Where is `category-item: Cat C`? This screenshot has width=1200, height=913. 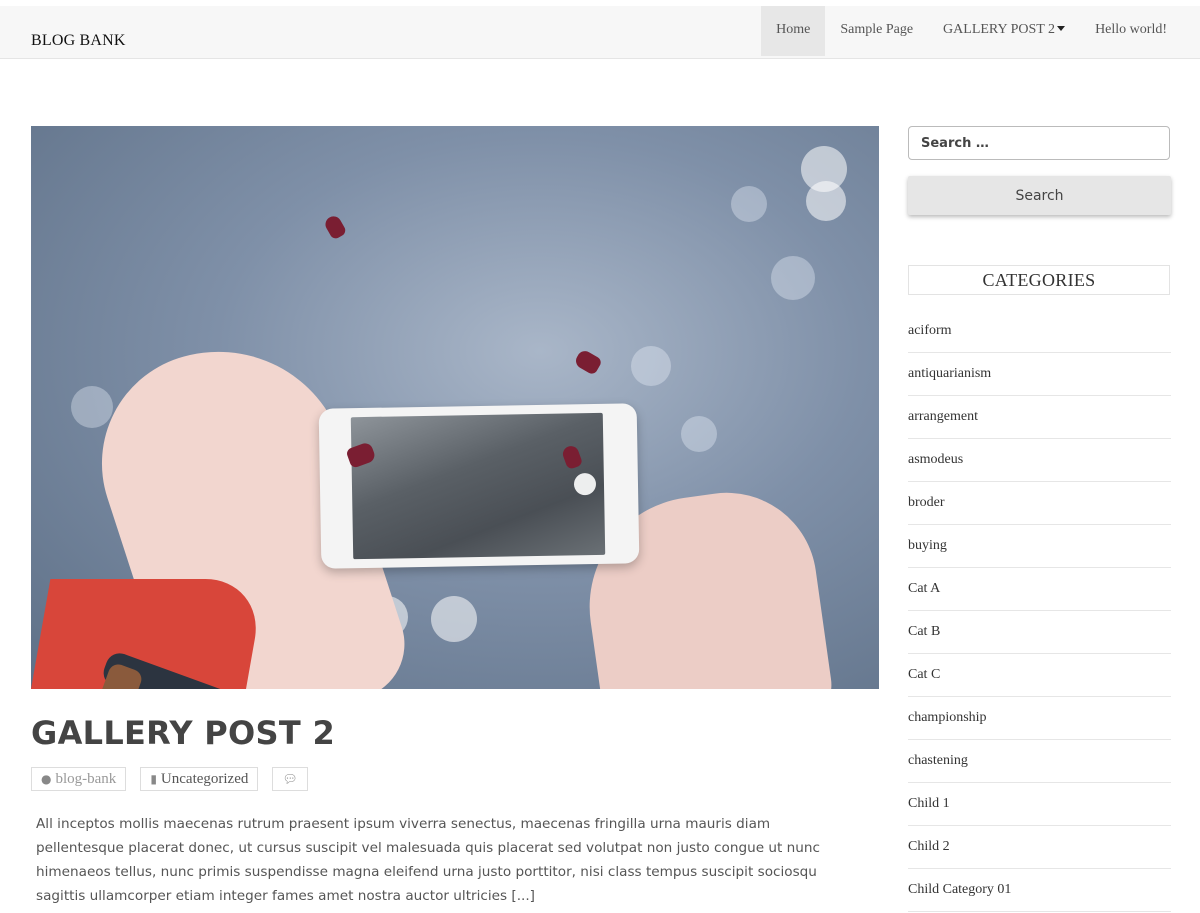 category-item: Cat C is located at coordinates (1039, 676).